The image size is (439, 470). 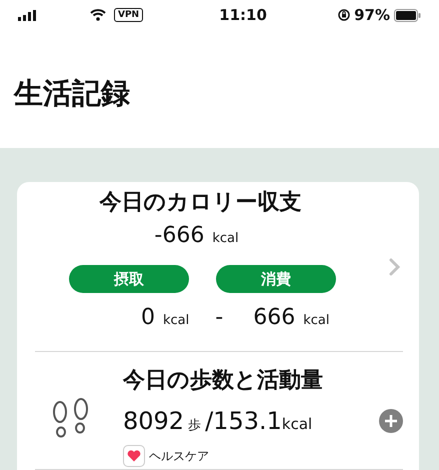 What do you see at coordinates (243, 15) in the screenshot?
I see `clock-time: 11:10` at bounding box center [243, 15].